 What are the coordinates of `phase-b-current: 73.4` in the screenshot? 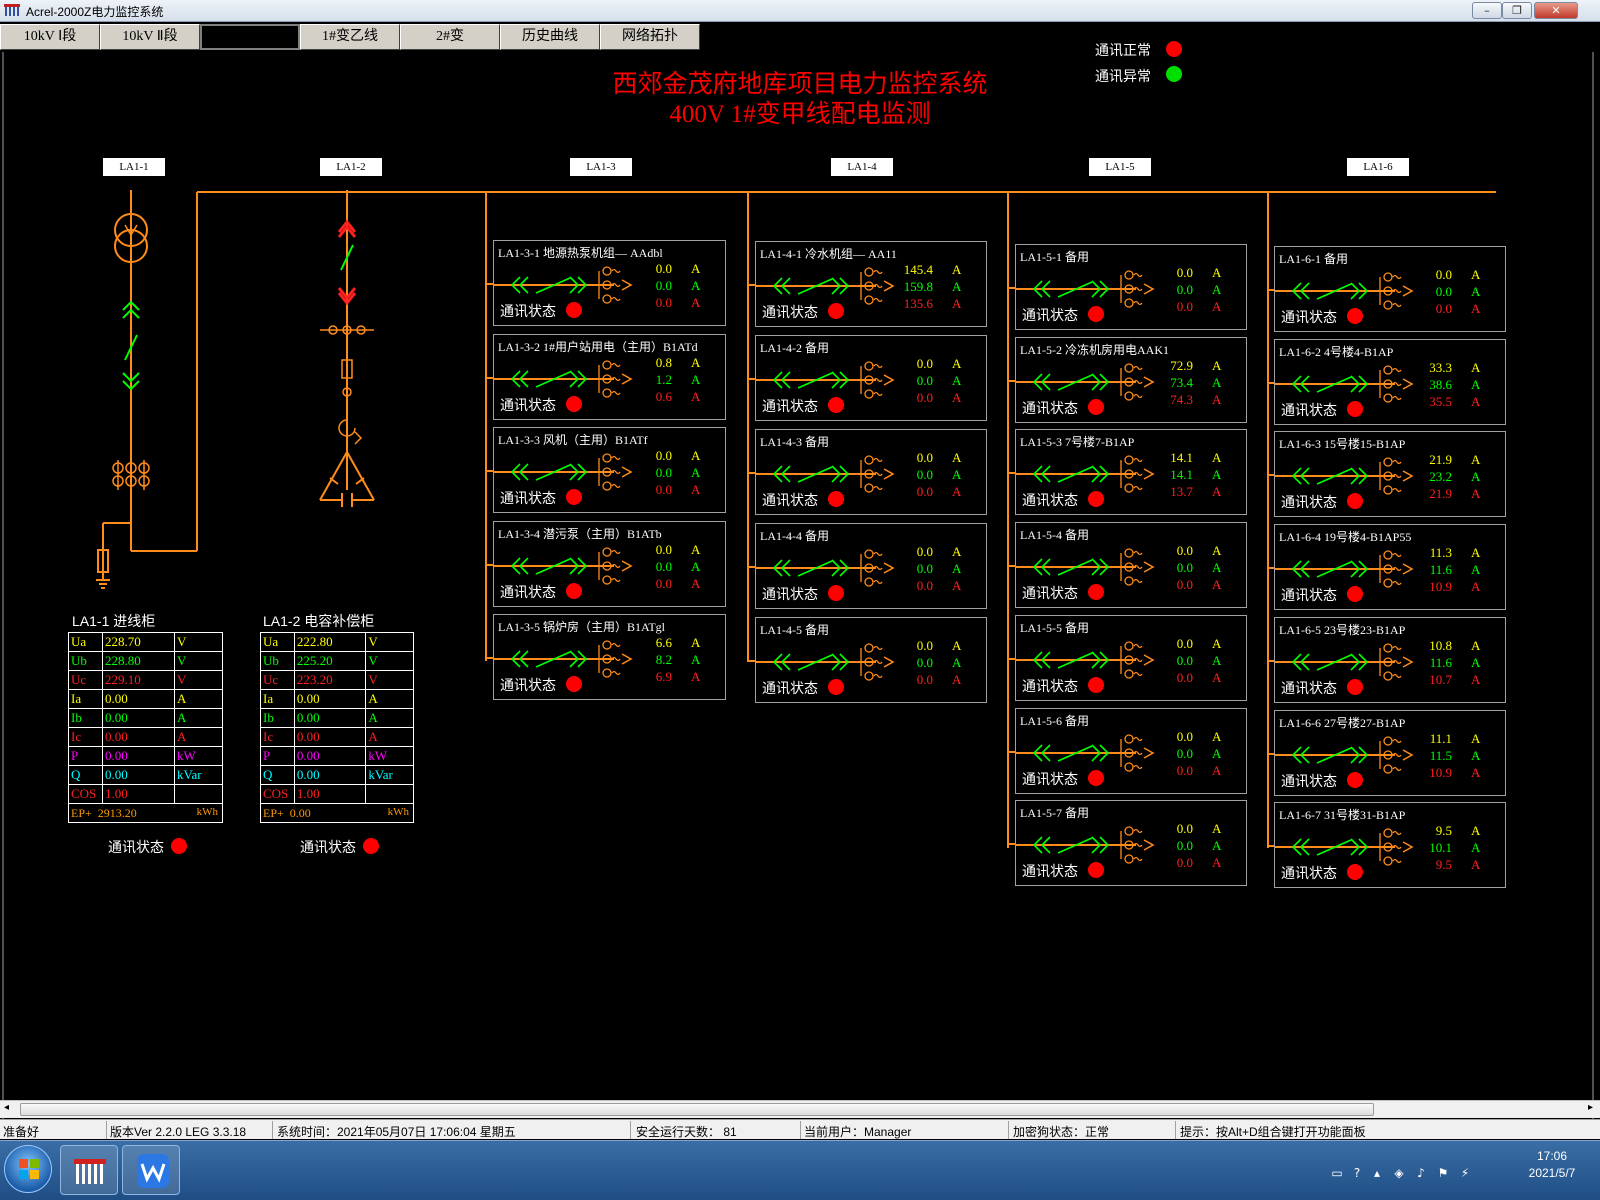 It's located at (1181, 382).